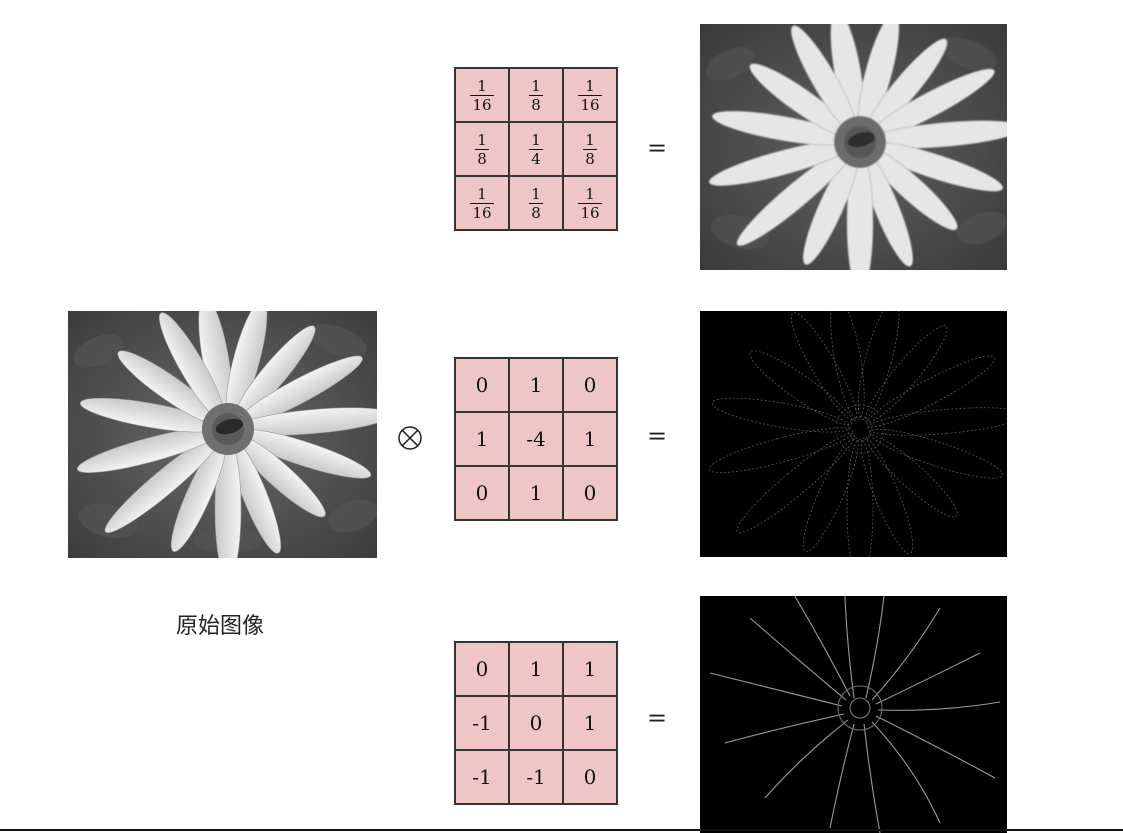  I want to click on original-image-graphic, so click(222, 434).